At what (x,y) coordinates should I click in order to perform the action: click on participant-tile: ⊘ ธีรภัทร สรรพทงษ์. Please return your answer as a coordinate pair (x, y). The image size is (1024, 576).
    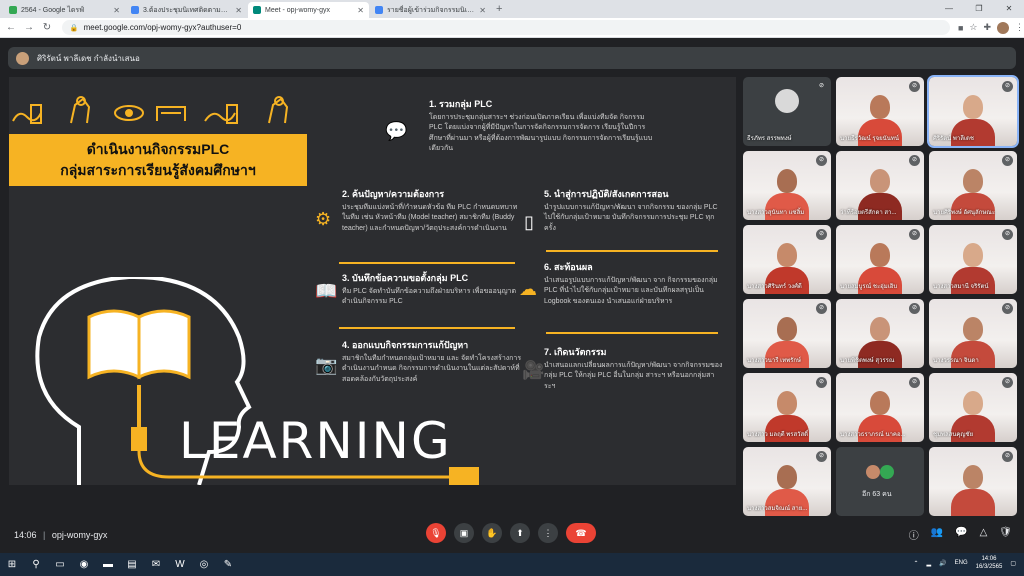
    Looking at the image, I should click on (787, 111).